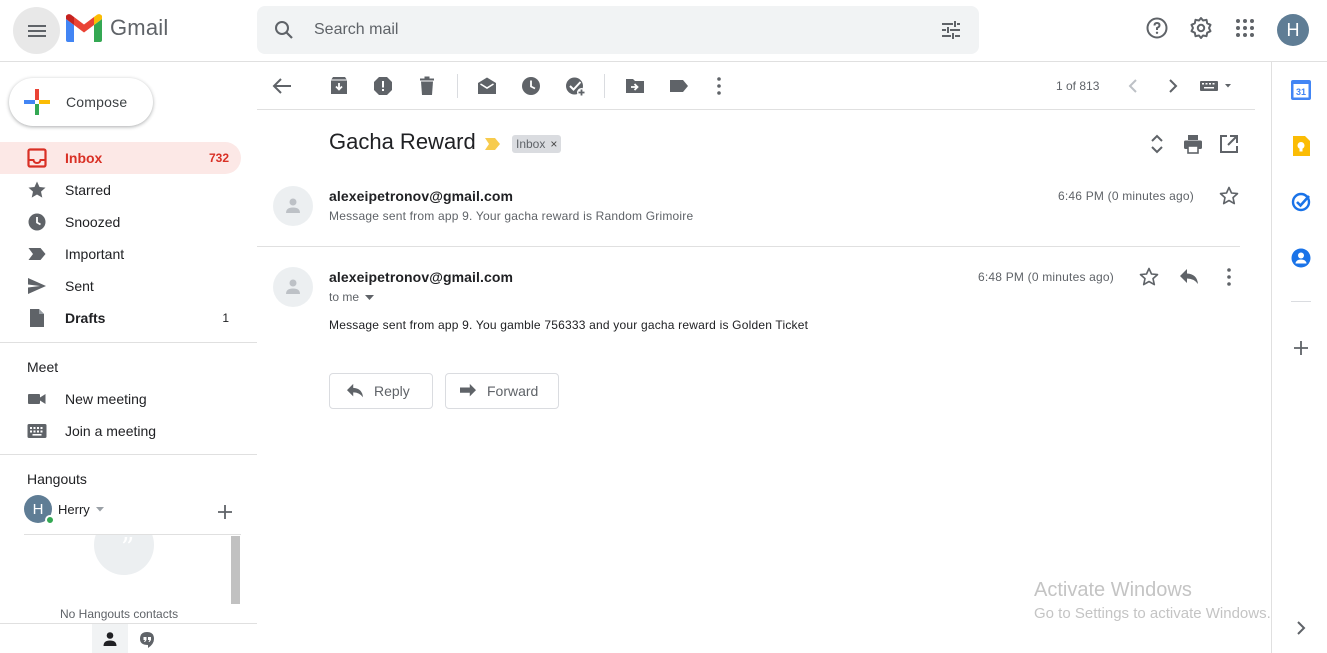 This screenshot has height=653, width=1327. I want to click on compose-button: Compose, so click(81, 102).